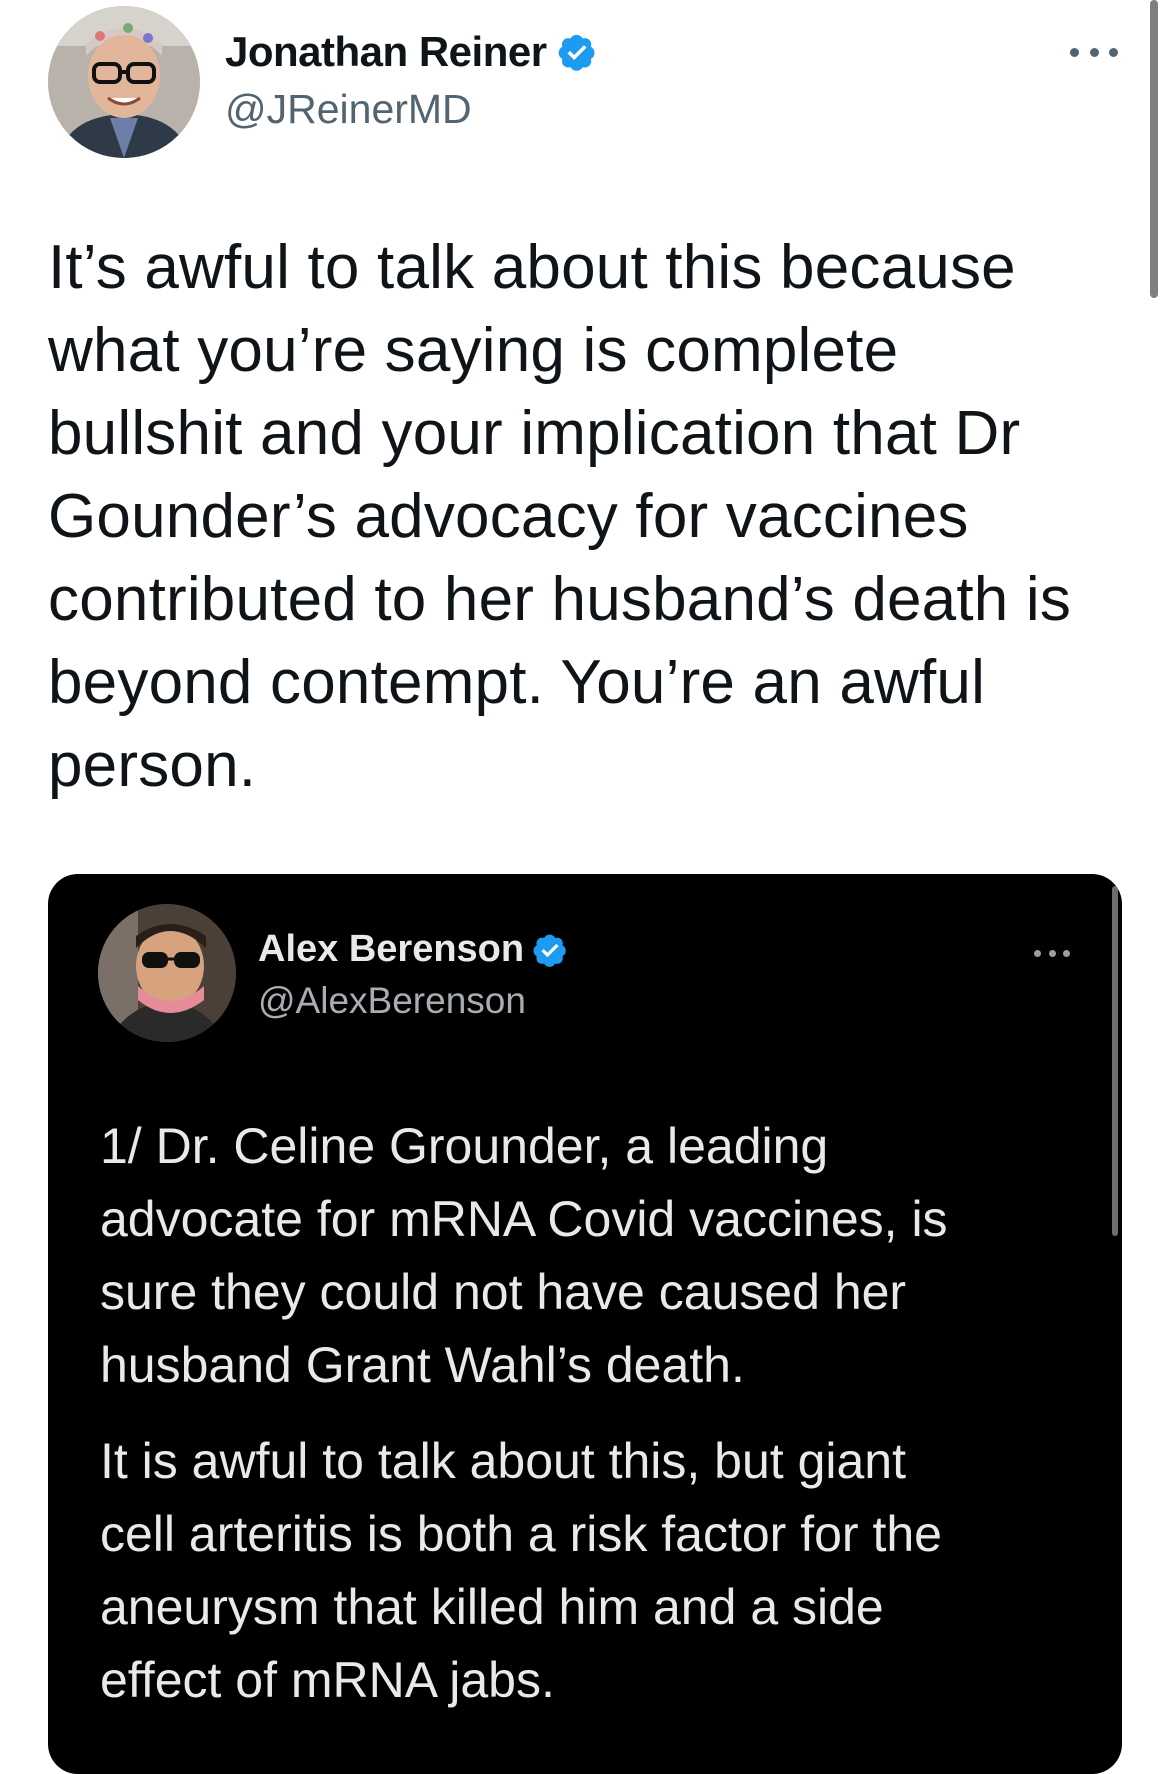 This screenshot has height=1774, width=1170. What do you see at coordinates (1154, 149) in the screenshot?
I see `scrollbar` at bounding box center [1154, 149].